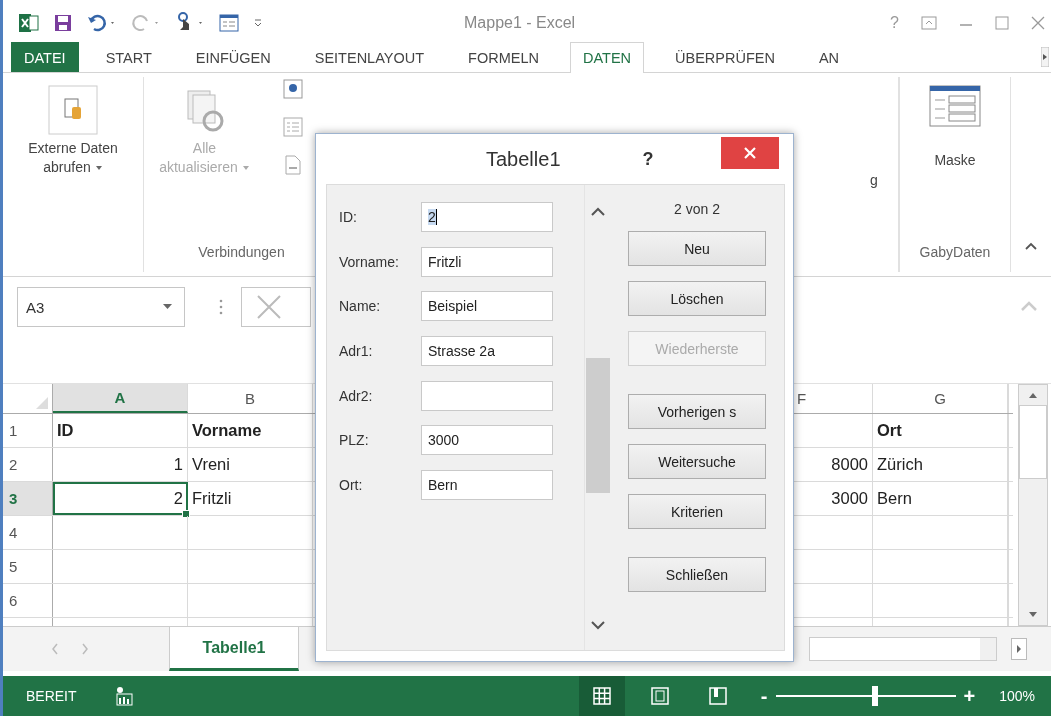 This screenshot has width=1051, height=716. Describe the element at coordinates (211, 464) in the screenshot. I see `table-cell: Vreni` at that location.